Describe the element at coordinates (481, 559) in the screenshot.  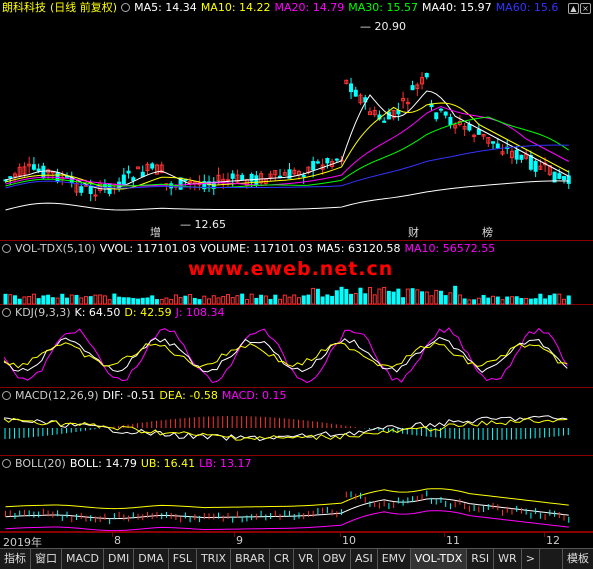
I see `tab-rsi: RSI` at that location.